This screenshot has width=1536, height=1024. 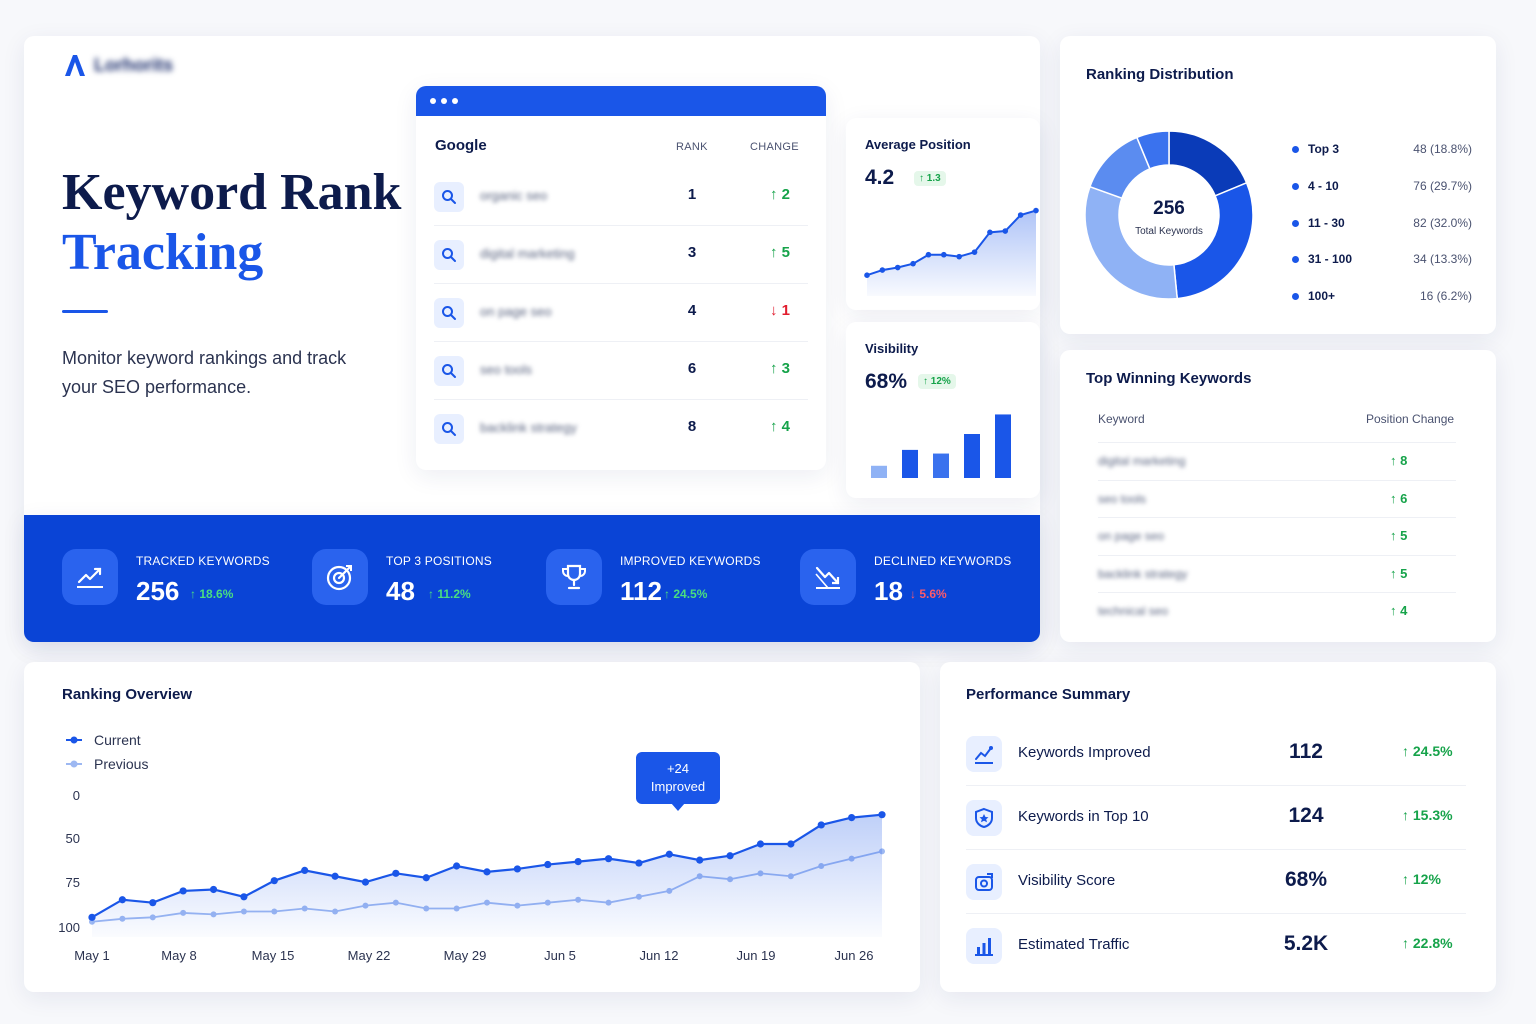 What do you see at coordinates (1442, 222) in the screenshot?
I see `legend-value: 82 (32.0%)` at bounding box center [1442, 222].